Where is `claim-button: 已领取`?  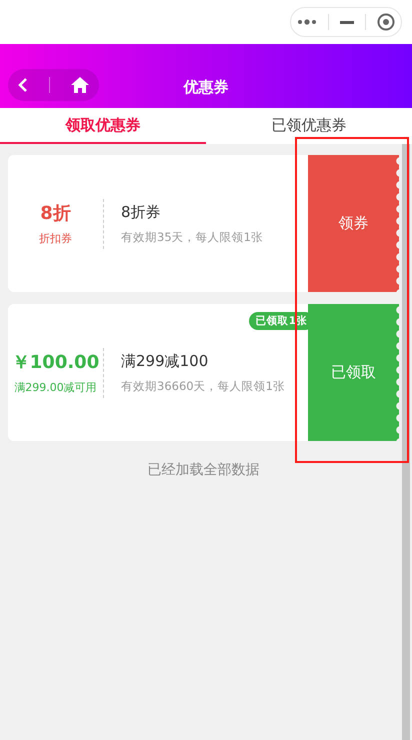
claim-button: 已领取 is located at coordinates (353, 372).